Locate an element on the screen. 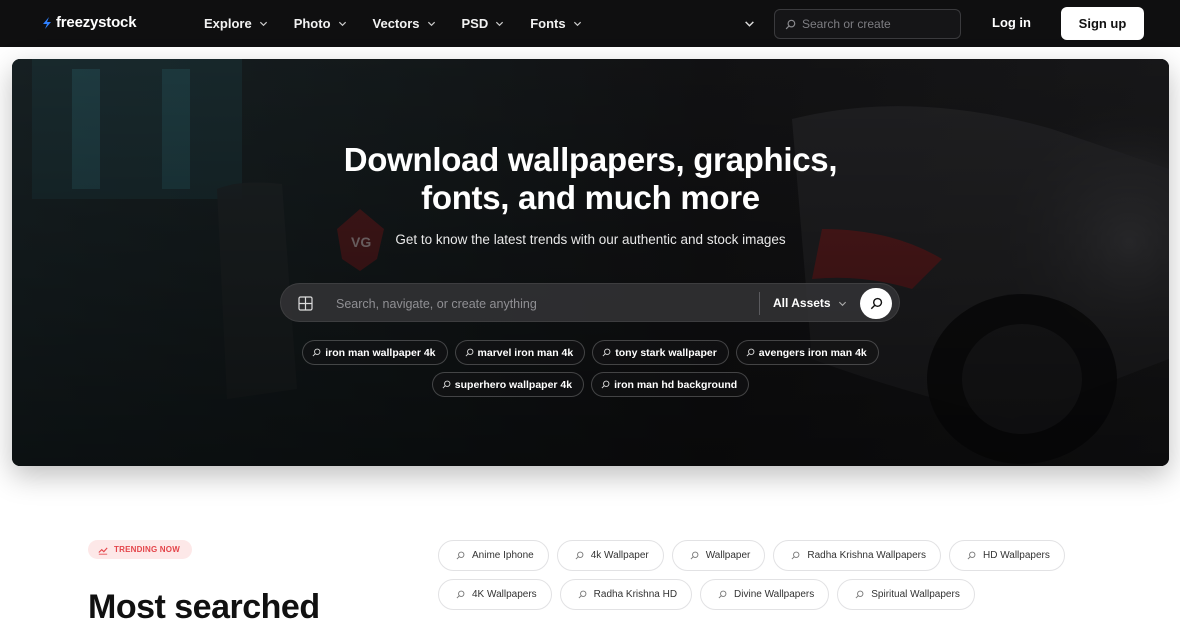 This screenshot has height=627, width=1180. trending-tag-label: Anime Iphone is located at coordinates (503, 555).